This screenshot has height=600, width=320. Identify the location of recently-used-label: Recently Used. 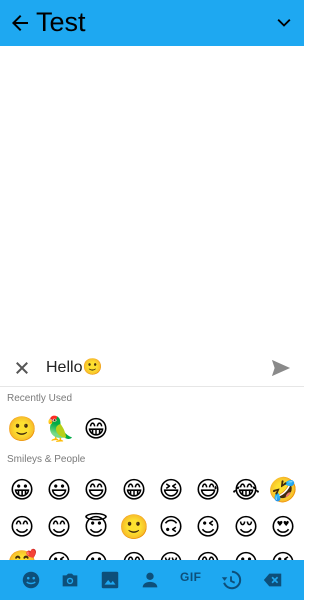
(40, 398).